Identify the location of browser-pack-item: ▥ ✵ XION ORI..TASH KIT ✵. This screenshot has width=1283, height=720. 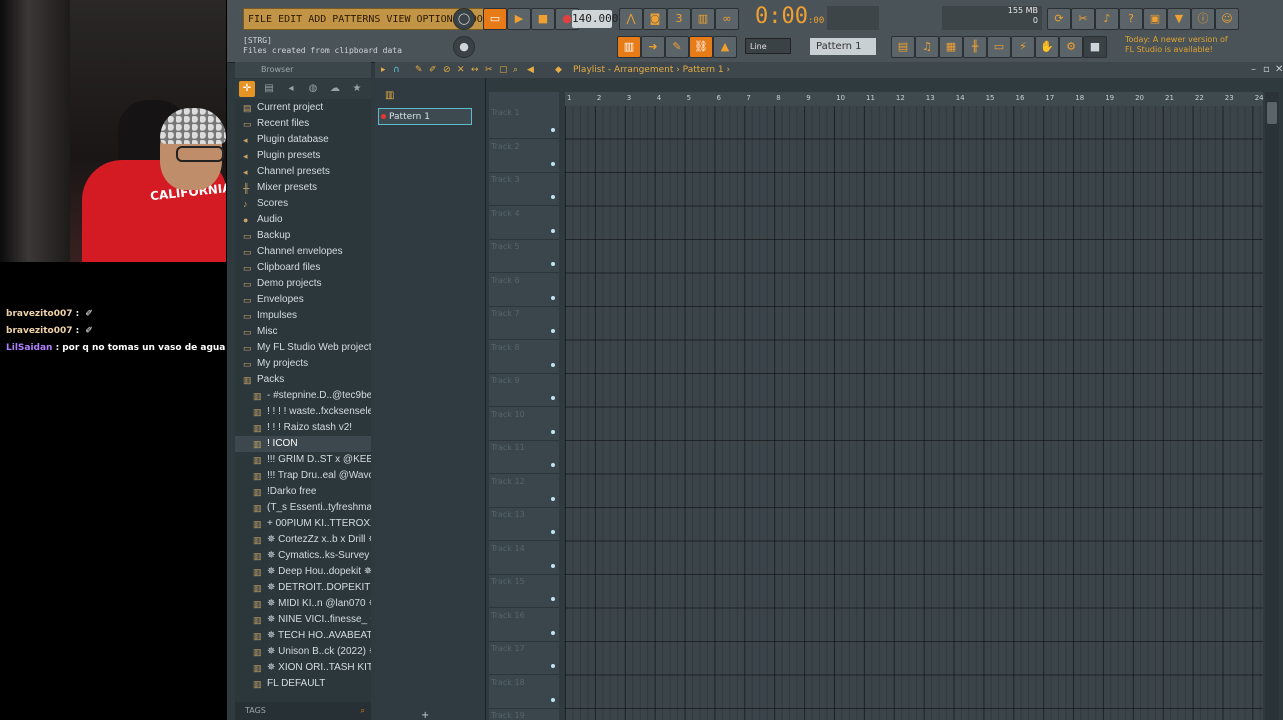
(303, 668).